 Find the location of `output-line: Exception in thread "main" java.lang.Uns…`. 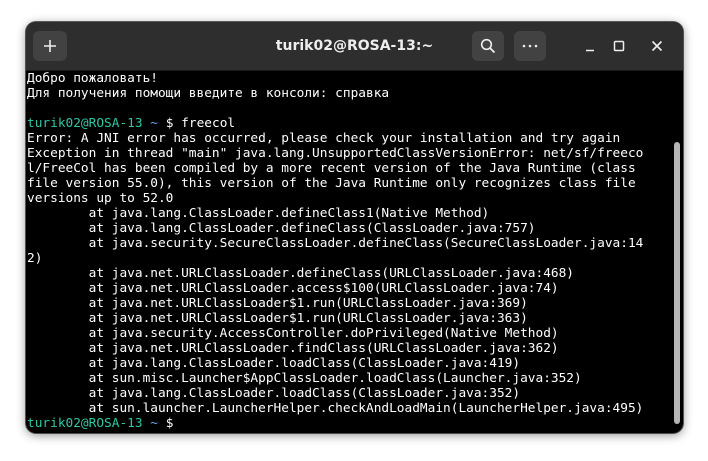

output-line: Exception in thread "main" java.lang.Uns… is located at coordinates (335, 153).